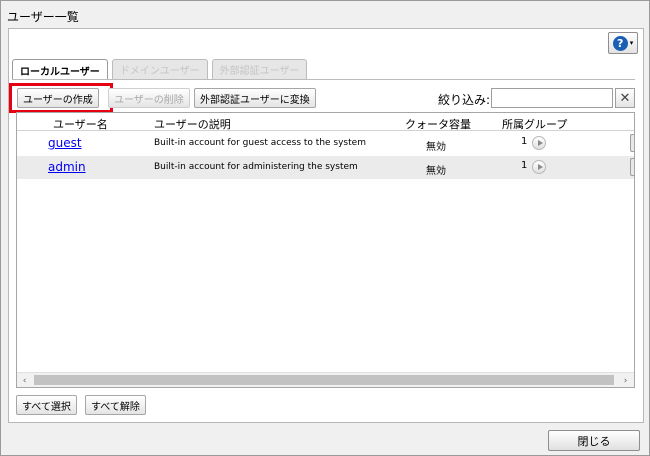 The height and width of the screenshot is (456, 650). I want to click on close-icon: ✕, so click(625, 98).